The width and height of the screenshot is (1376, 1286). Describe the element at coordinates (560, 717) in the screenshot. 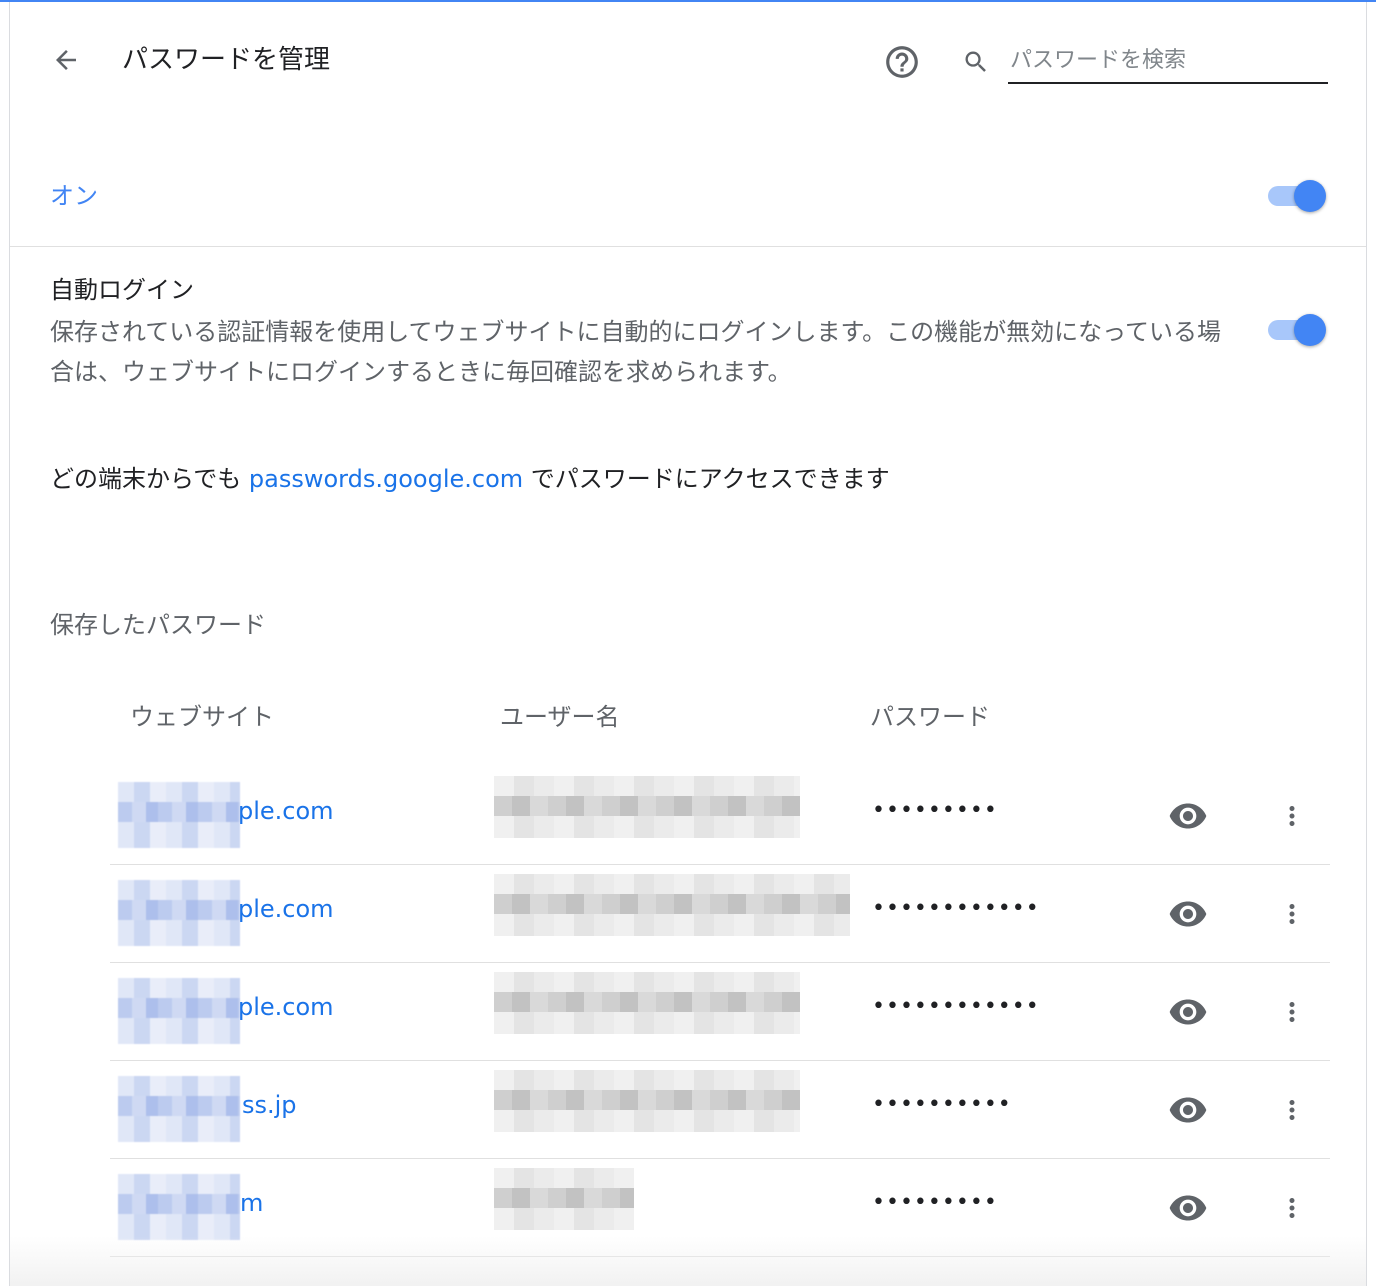

I see `column-header-username: ユーザー名` at that location.